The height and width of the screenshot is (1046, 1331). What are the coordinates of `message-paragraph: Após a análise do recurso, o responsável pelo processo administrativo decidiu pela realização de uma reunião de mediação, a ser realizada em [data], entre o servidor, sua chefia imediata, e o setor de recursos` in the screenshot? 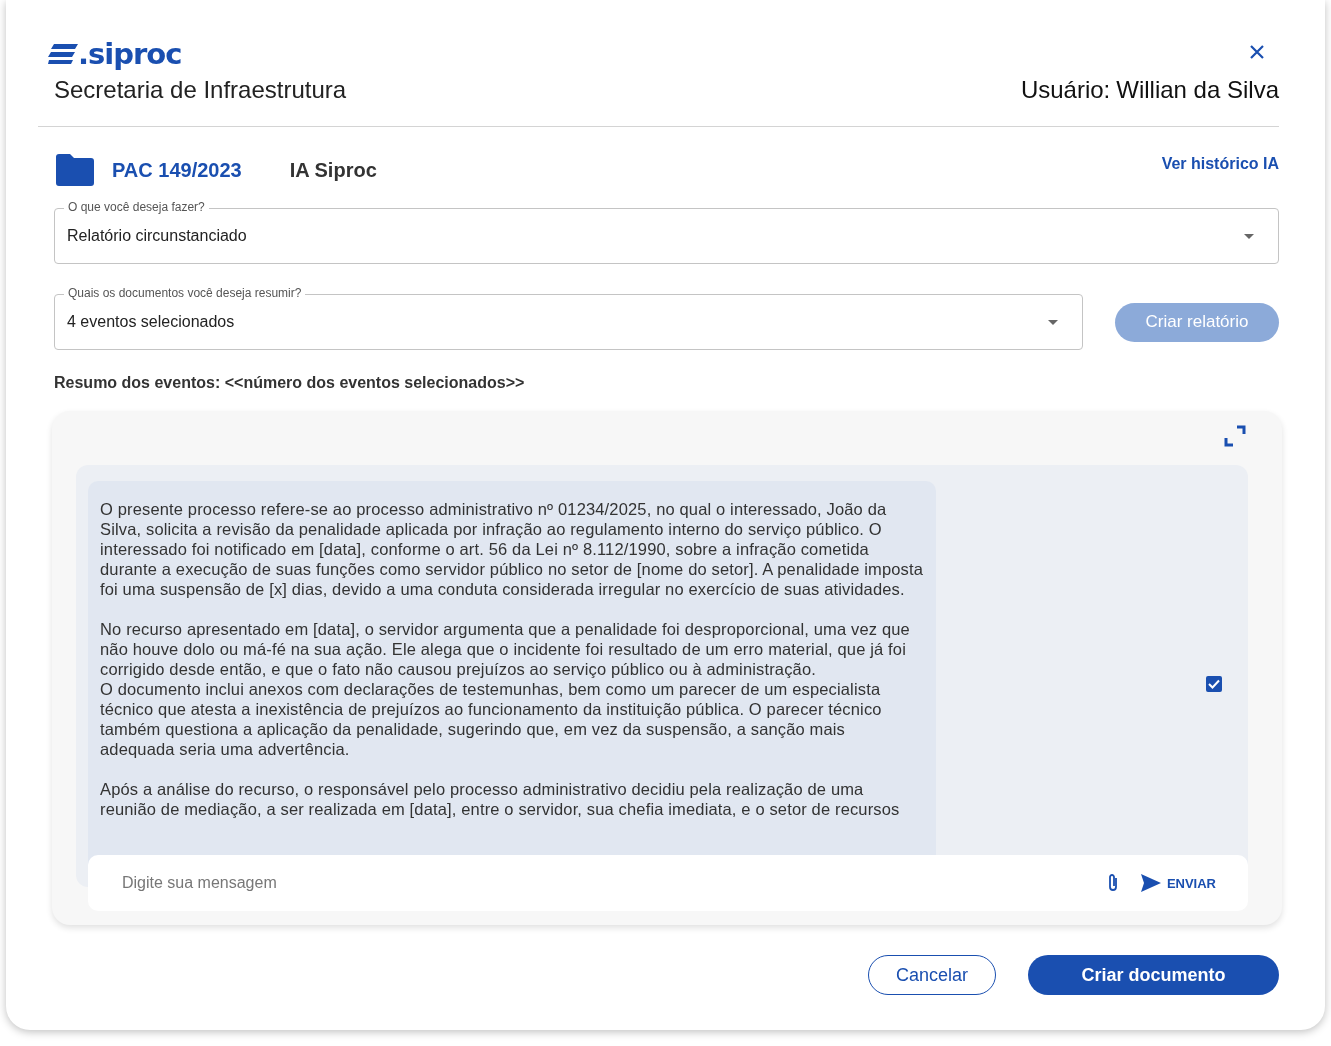 It's located at (500, 799).